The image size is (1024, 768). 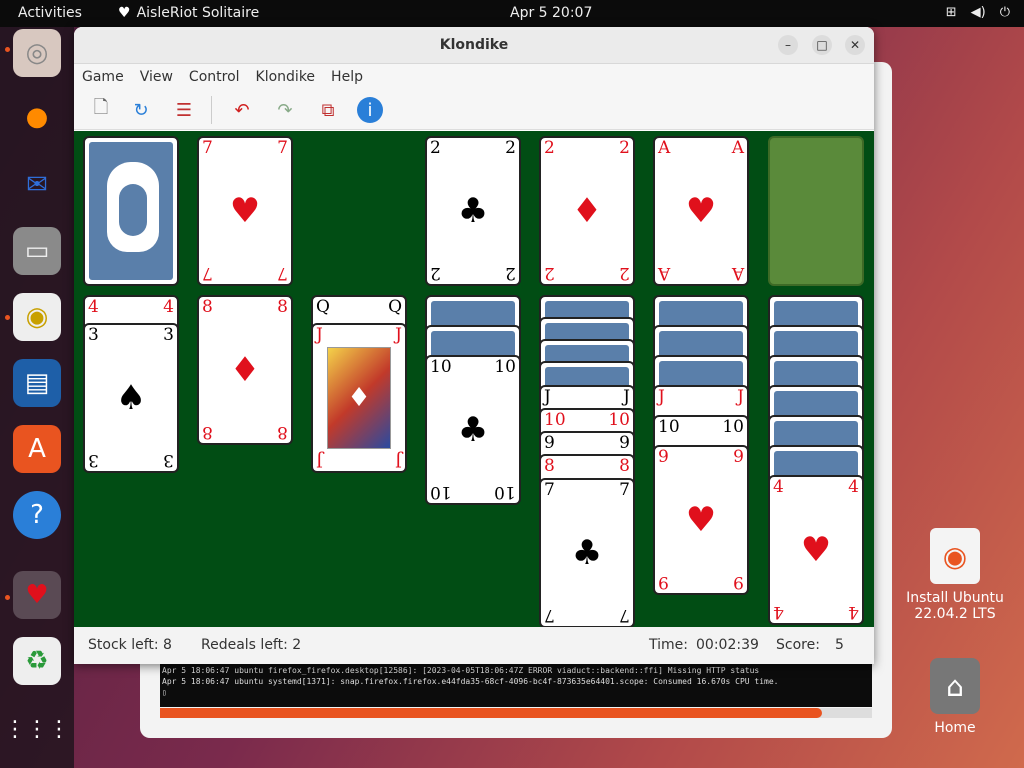 I want to click on home-label: Home, so click(x=955, y=728).